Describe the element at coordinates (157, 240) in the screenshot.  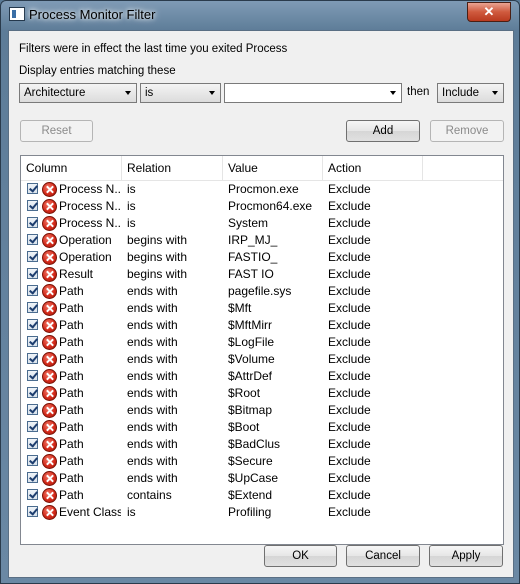
I see `row-relation: begins with` at that location.